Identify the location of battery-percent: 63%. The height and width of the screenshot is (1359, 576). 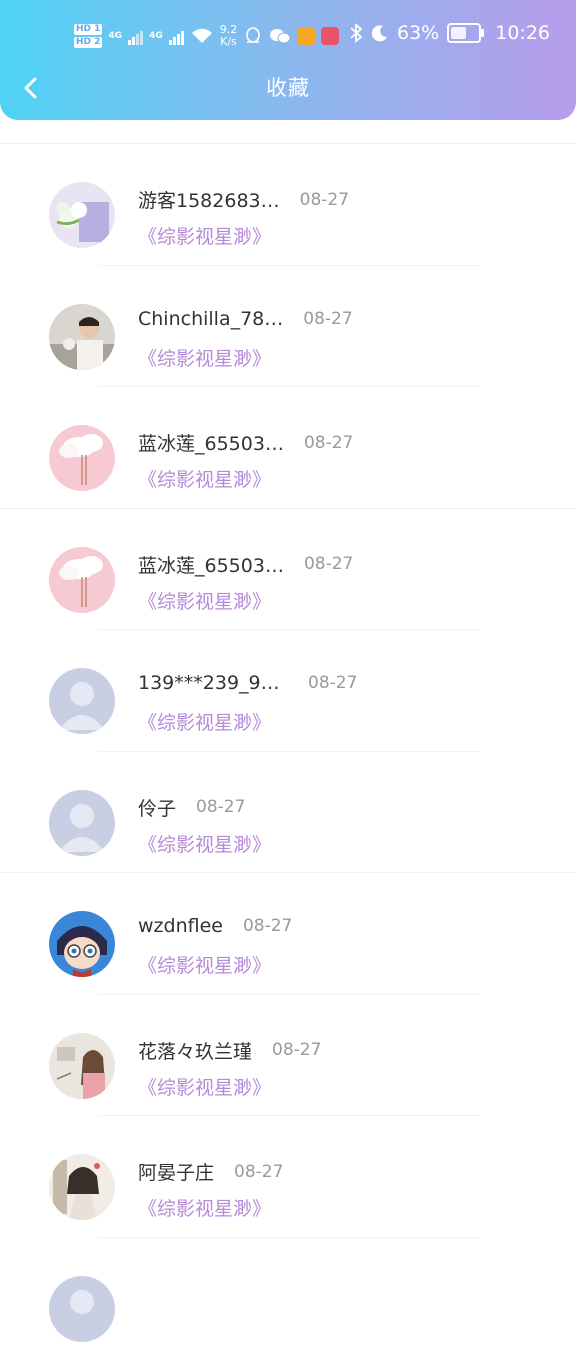
(418, 33).